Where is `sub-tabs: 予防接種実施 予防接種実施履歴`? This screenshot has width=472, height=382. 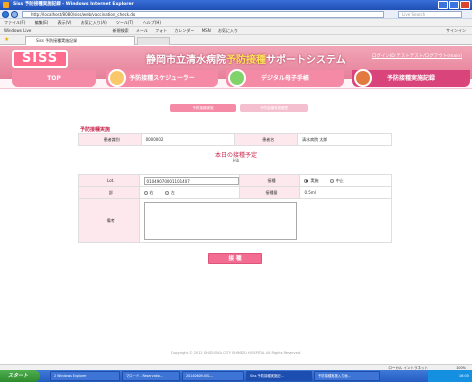
sub-tabs: 予防接種実施 予防接種実施履歴 is located at coordinates (236, 108).